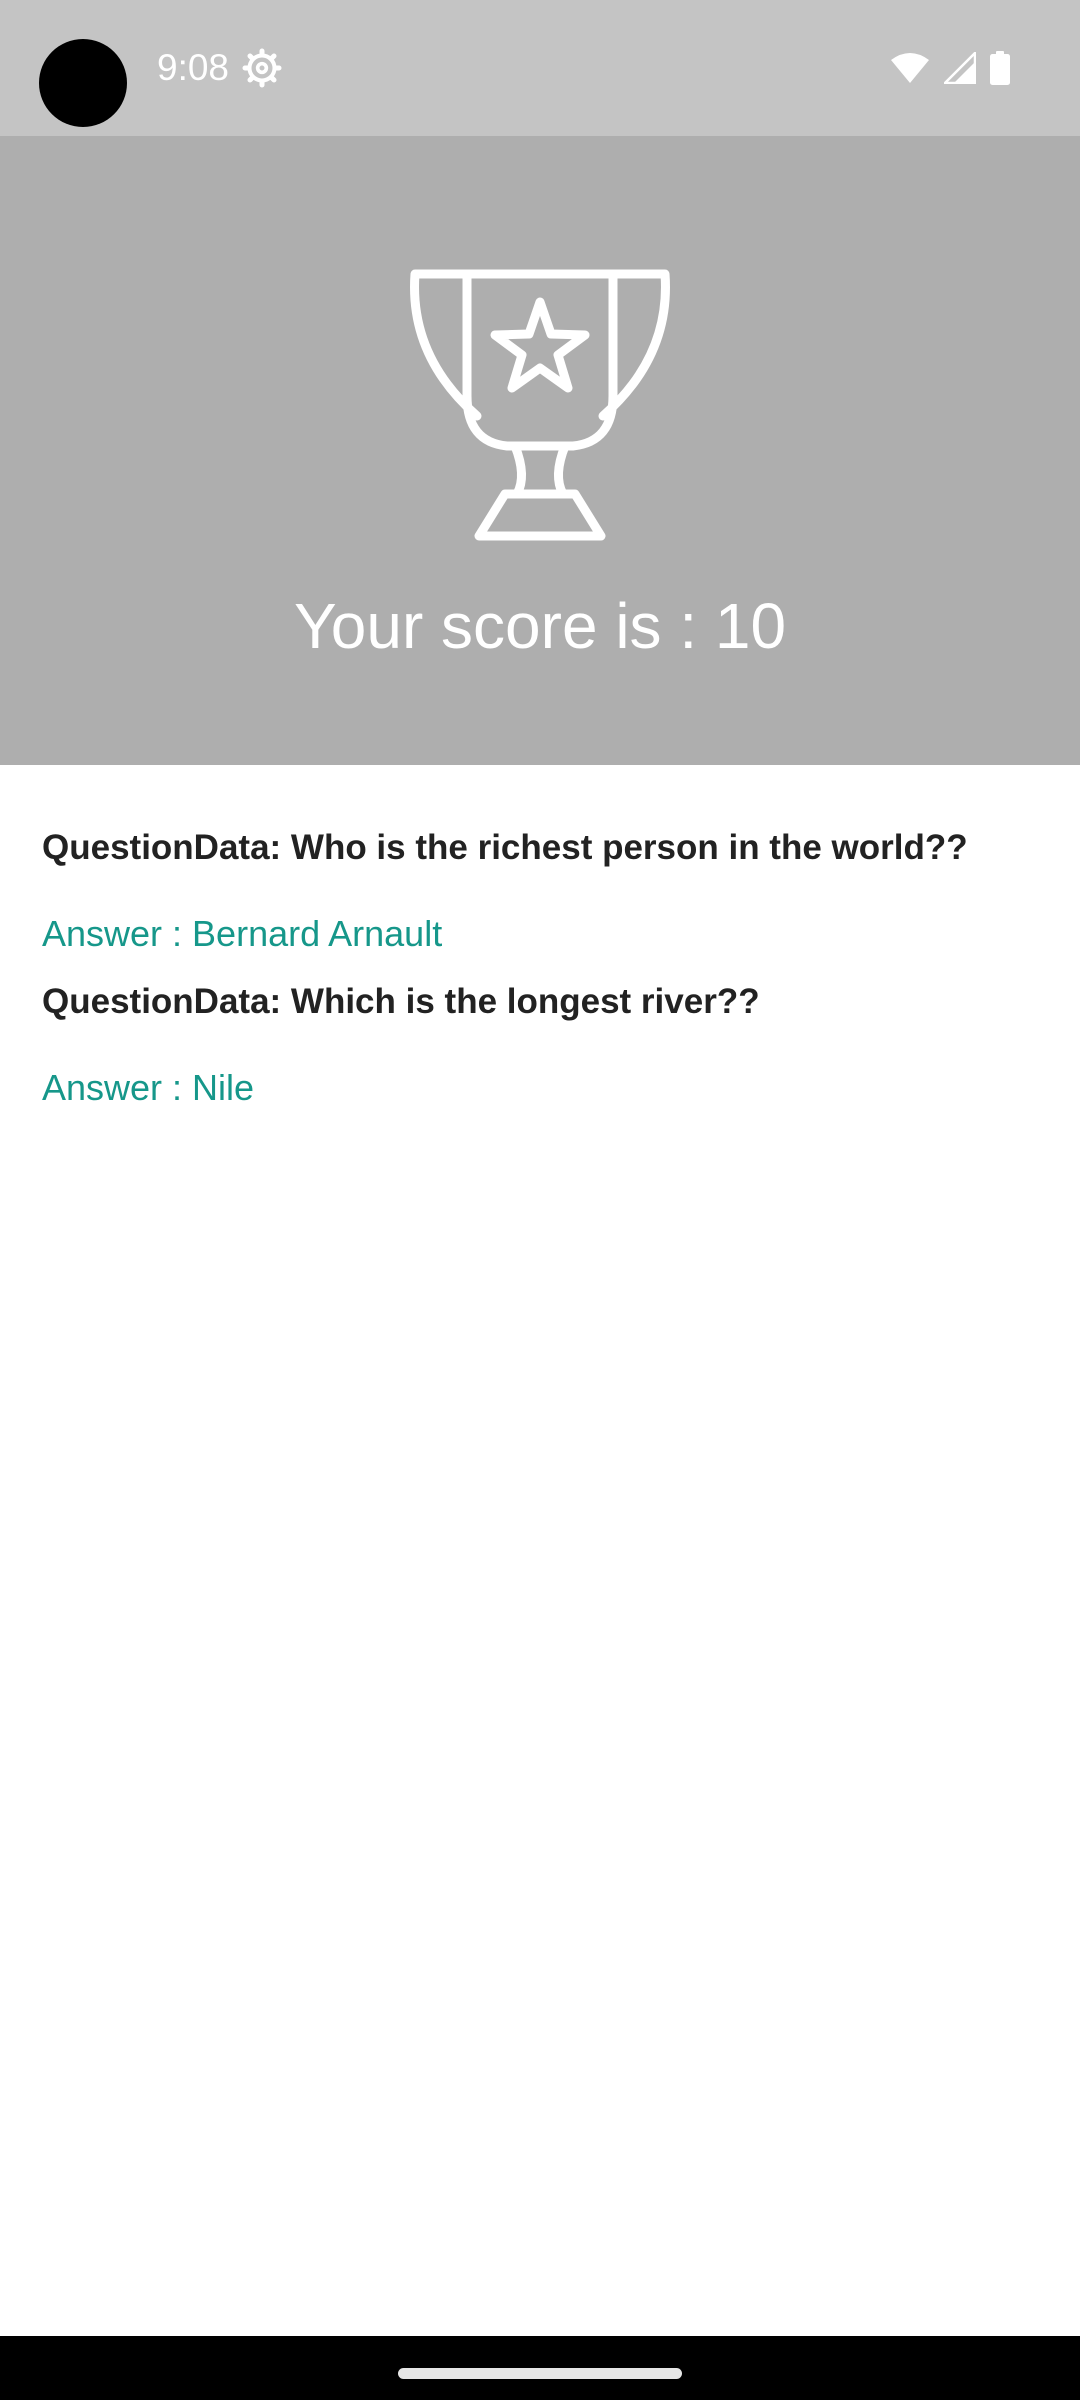 This screenshot has width=1080, height=2400. Describe the element at coordinates (193, 67) in the screenshot. I see `status-time: 9:08` at that location.